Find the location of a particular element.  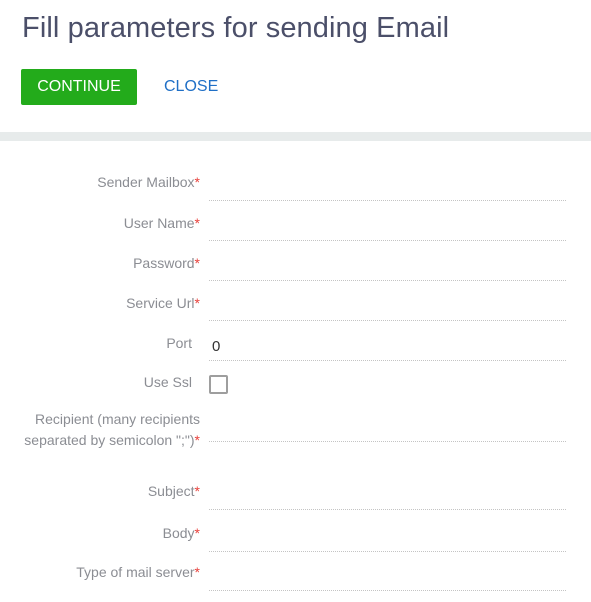

label-text: Body is located at coordinates (178, 533).